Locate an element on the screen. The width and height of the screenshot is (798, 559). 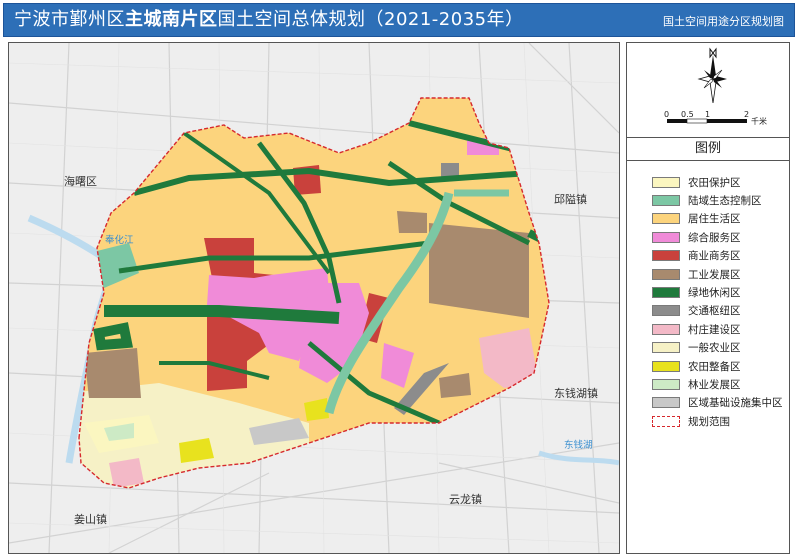
legend-item: 商业商务区 is located at coordinates (717, 256).